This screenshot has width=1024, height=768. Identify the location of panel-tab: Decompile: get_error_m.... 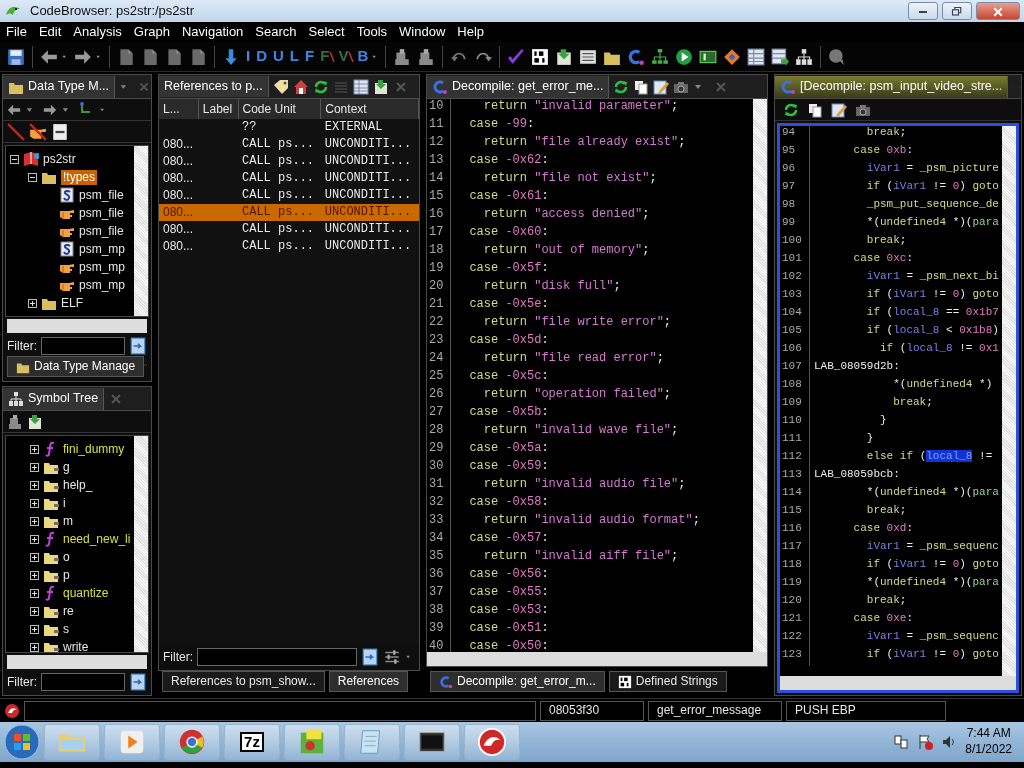
(517, 681).